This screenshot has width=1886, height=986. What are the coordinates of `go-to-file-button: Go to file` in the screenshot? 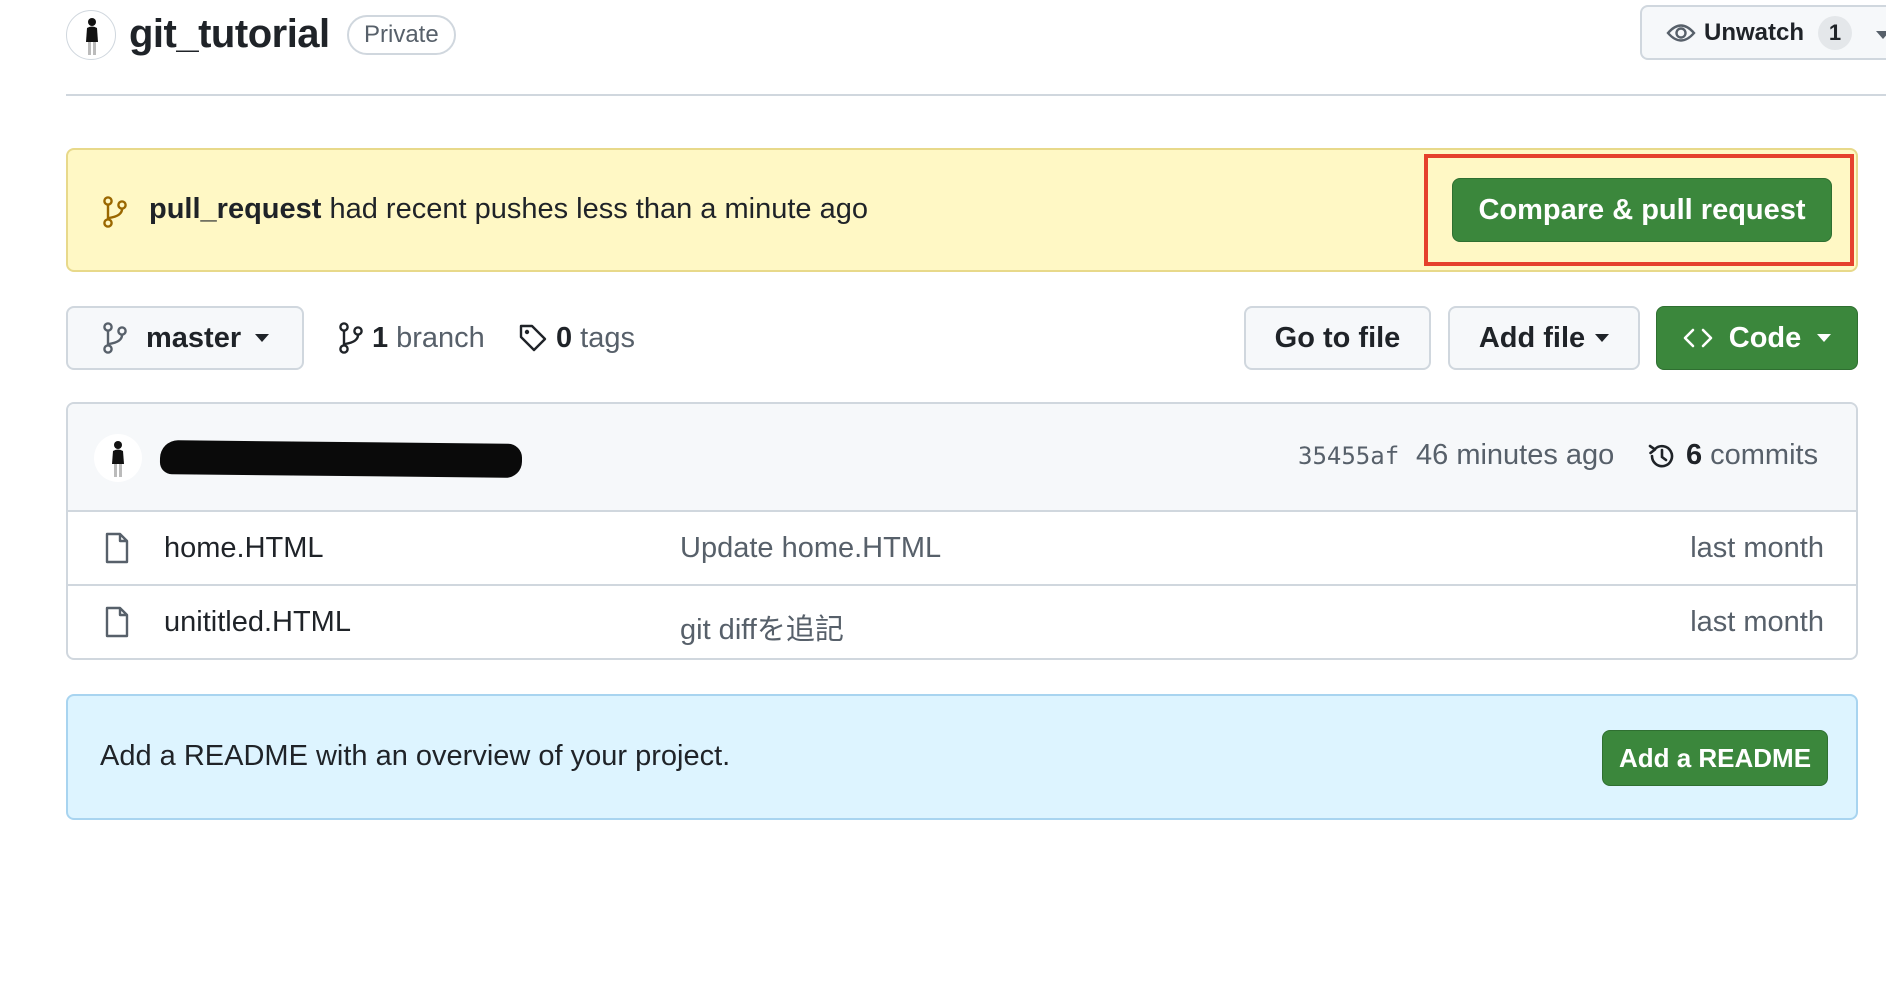 It's located at (1337, 338).